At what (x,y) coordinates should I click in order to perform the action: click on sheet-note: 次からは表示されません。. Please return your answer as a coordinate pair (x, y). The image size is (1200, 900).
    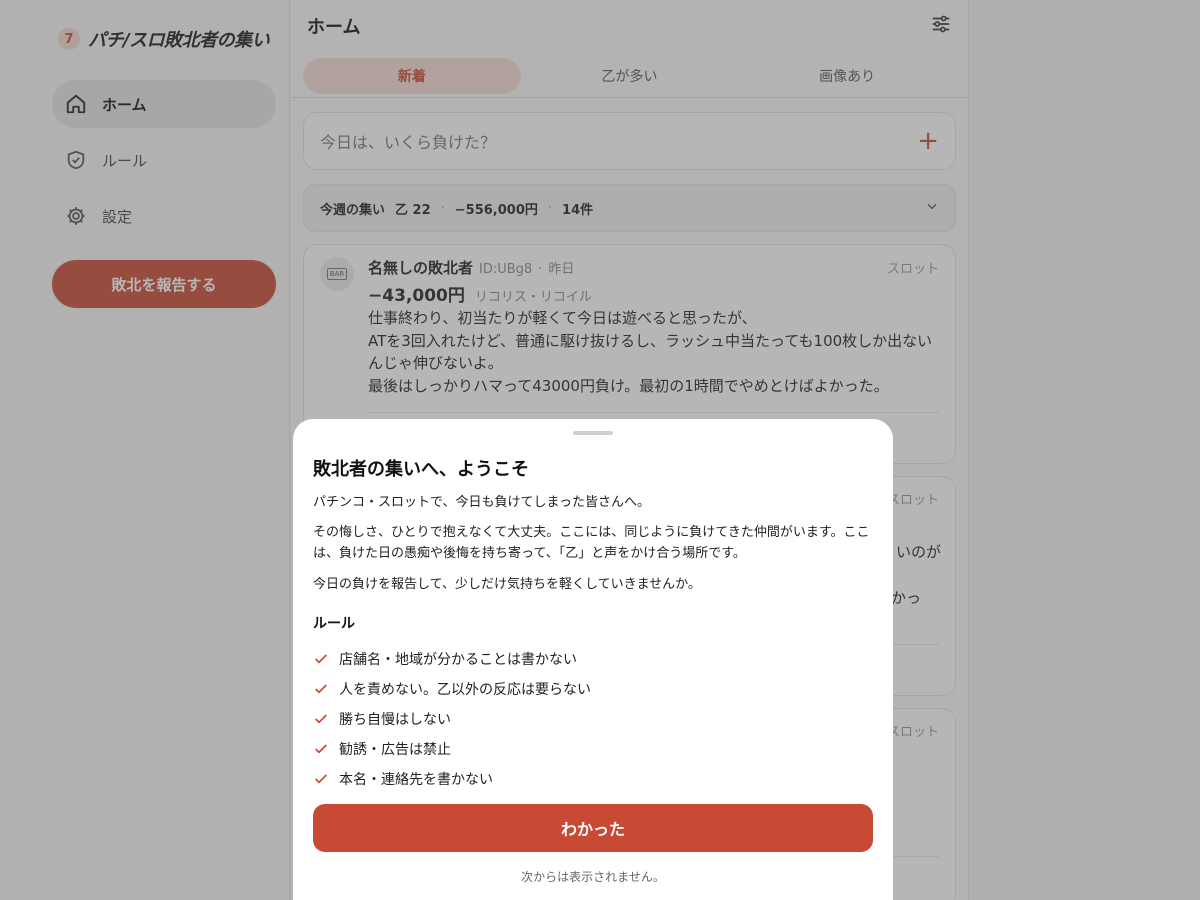
    Looking at the image, I should click on (593, 877).